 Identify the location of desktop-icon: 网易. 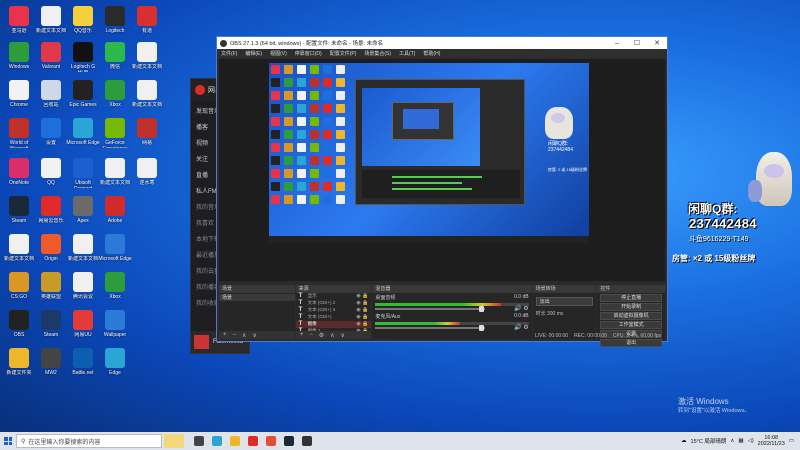
(147, 135).